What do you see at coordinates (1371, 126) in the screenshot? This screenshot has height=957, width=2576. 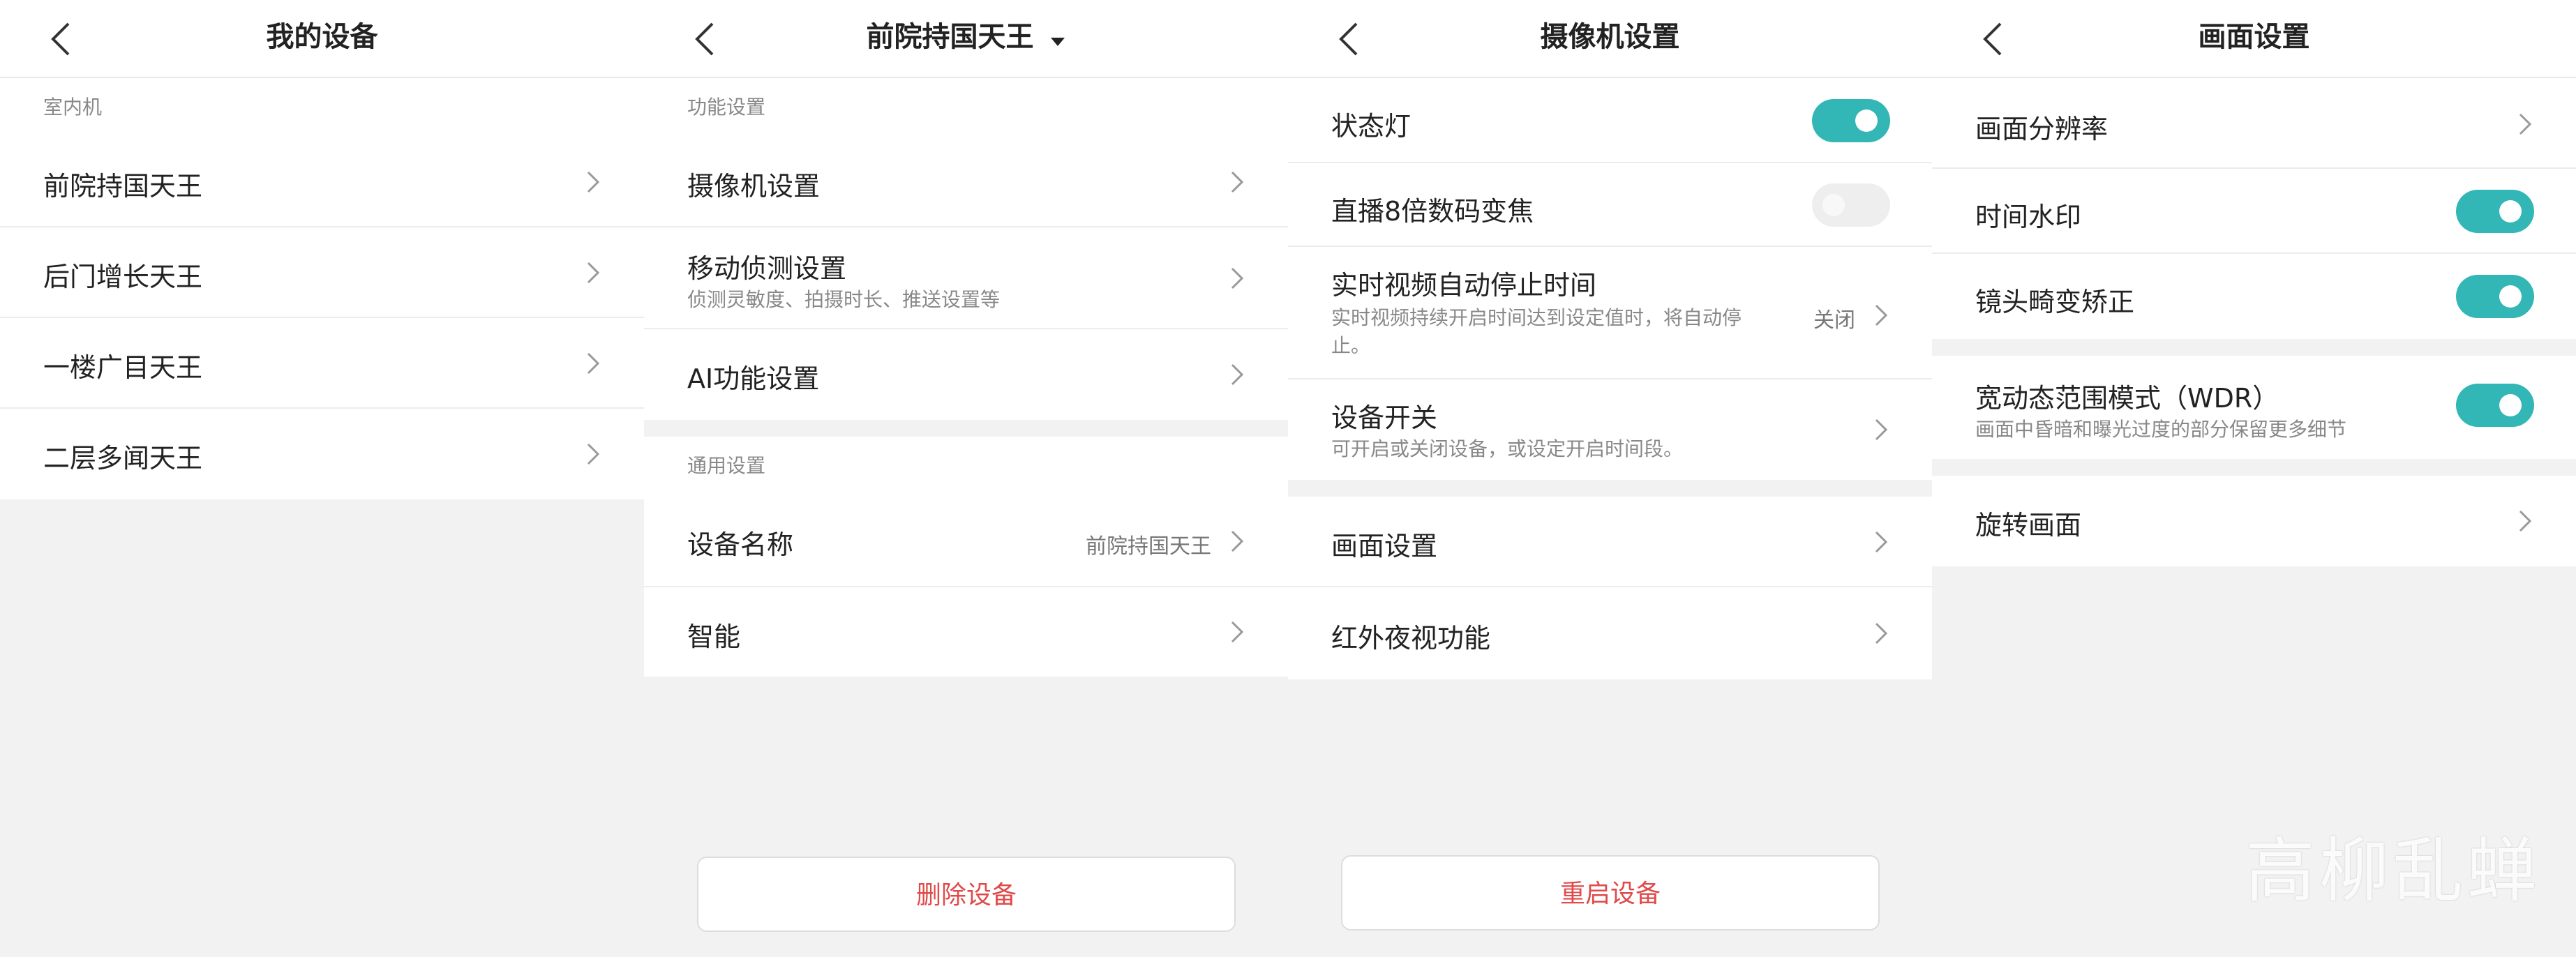 I see `item-label: 状态灯` at bounding box center [1371, 126].